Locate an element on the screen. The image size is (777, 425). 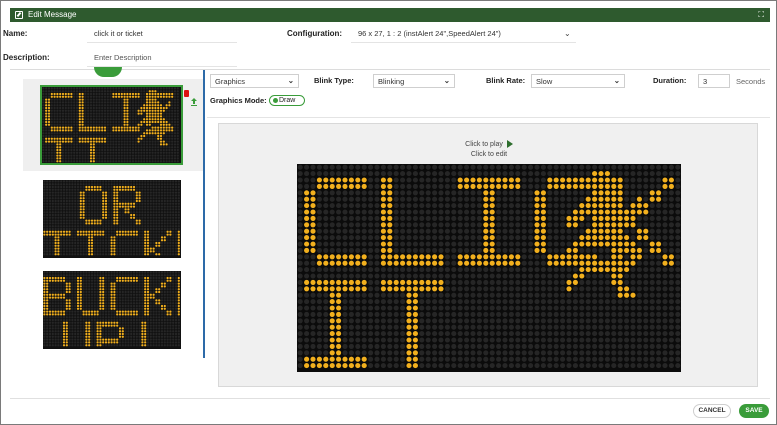
play-hint: Click to play is located at coordinates (489, 144).